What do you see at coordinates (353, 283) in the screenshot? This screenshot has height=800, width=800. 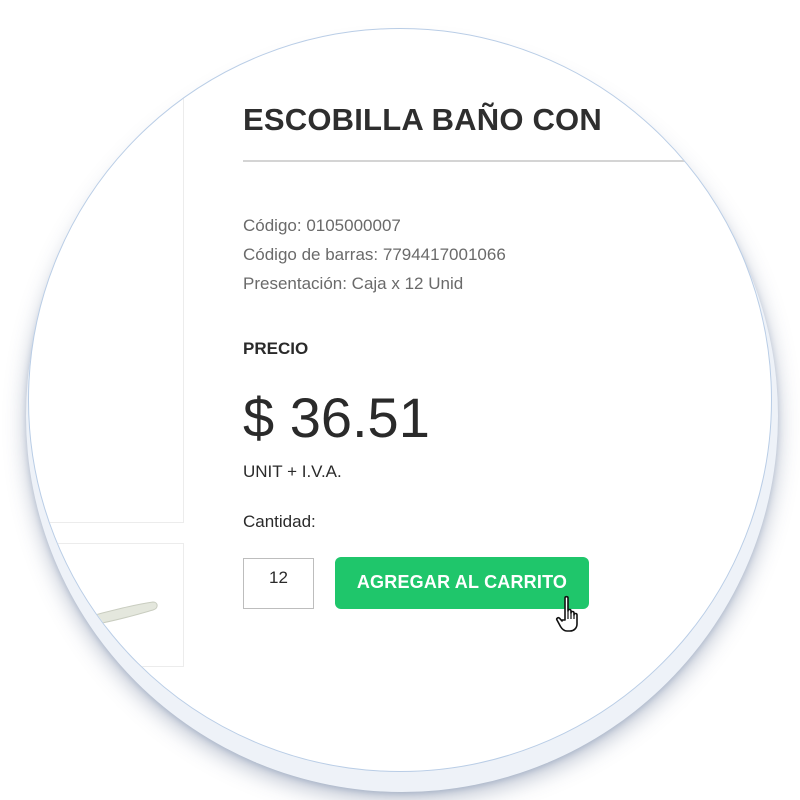 I see `product-presentation: Presentación: Caja x 12 Unid` at bounding box center [353, 283].